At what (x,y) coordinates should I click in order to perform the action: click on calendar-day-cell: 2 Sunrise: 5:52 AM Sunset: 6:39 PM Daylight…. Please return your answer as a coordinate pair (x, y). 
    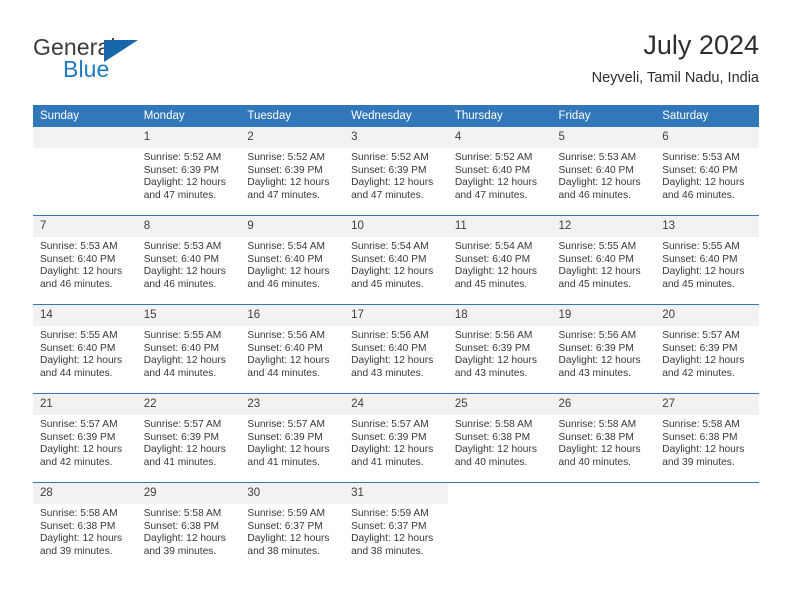
    Looking at the image, I should click on (292, 171).